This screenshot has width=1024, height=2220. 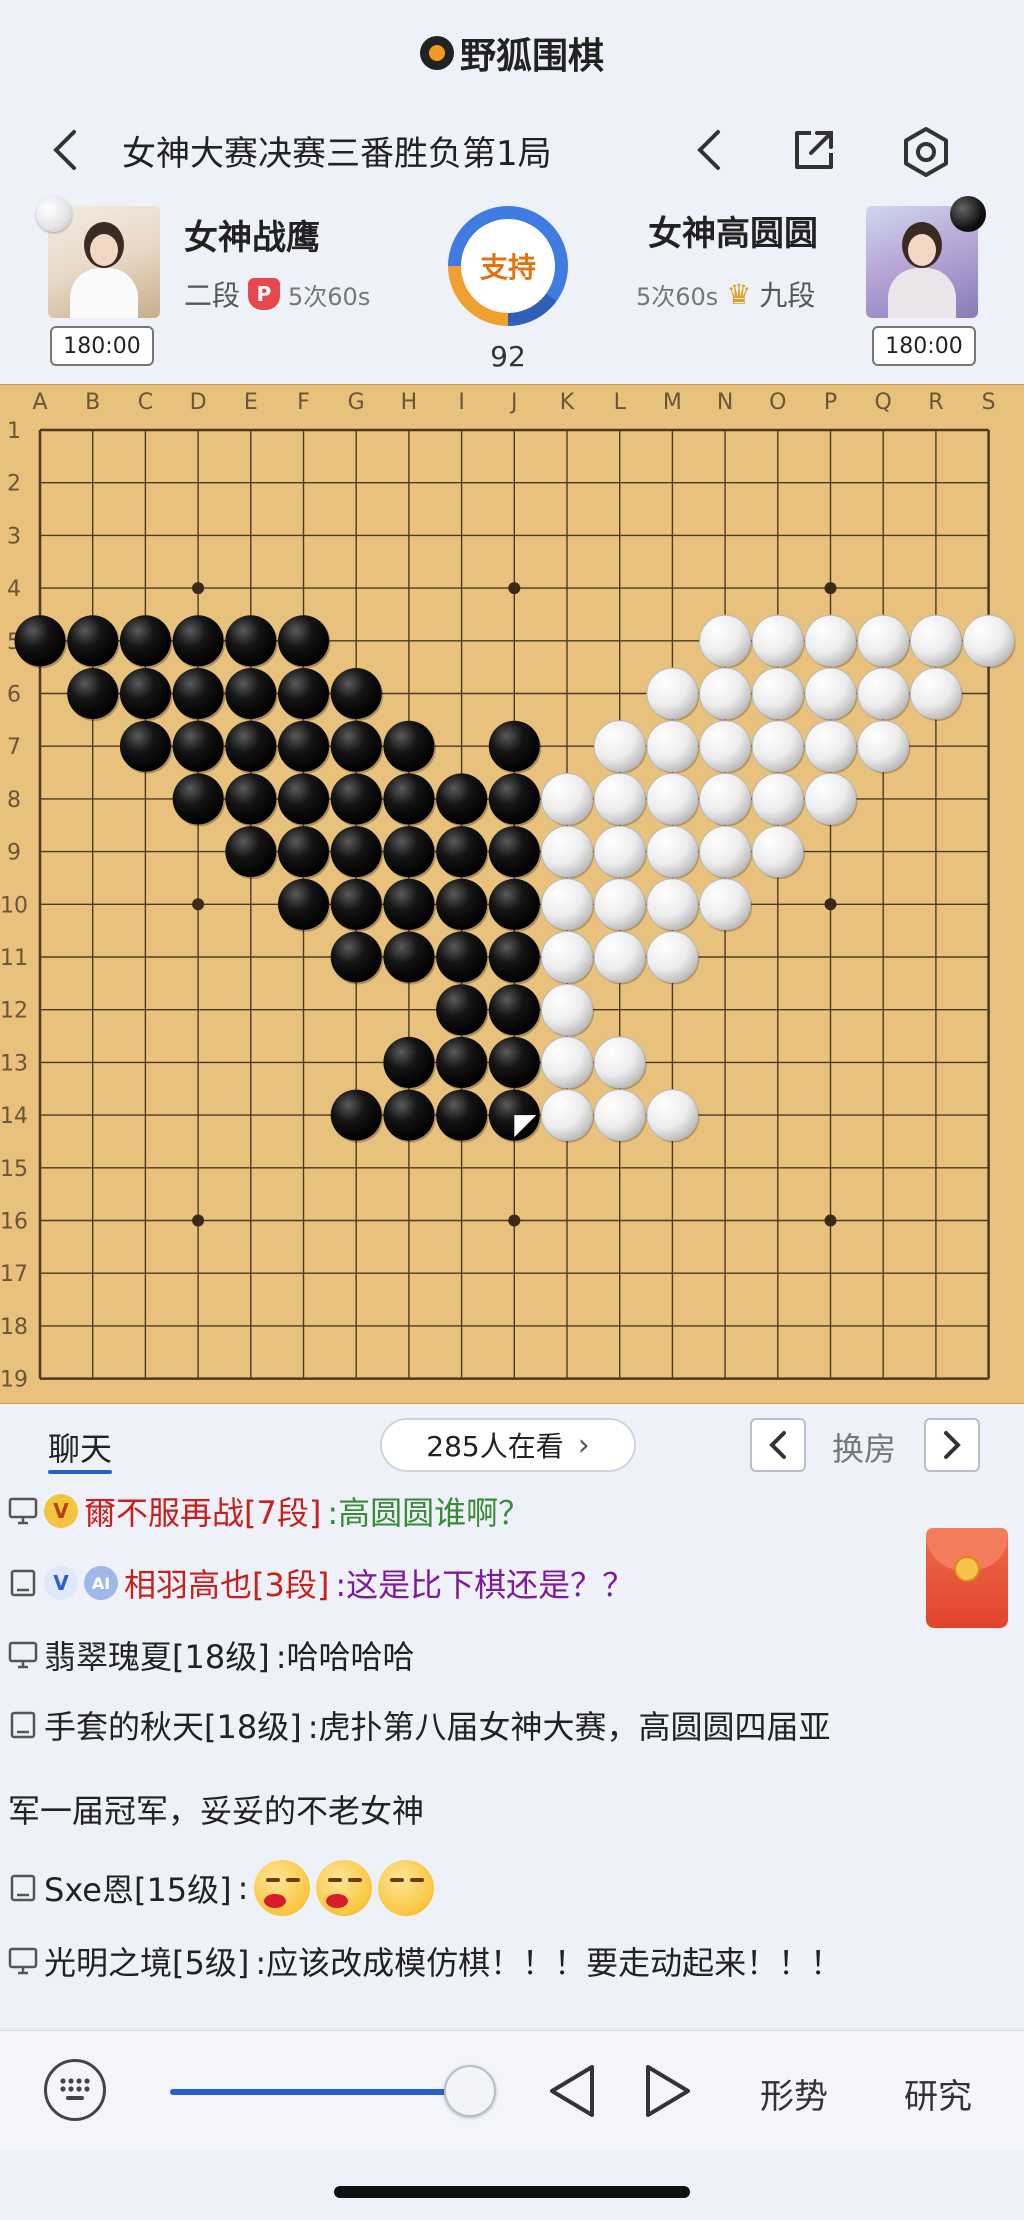 What do you see at coordinates (794, 2093) in the screenshot?
I see `situation-button: 形势` at bounding box center [794, 2093].